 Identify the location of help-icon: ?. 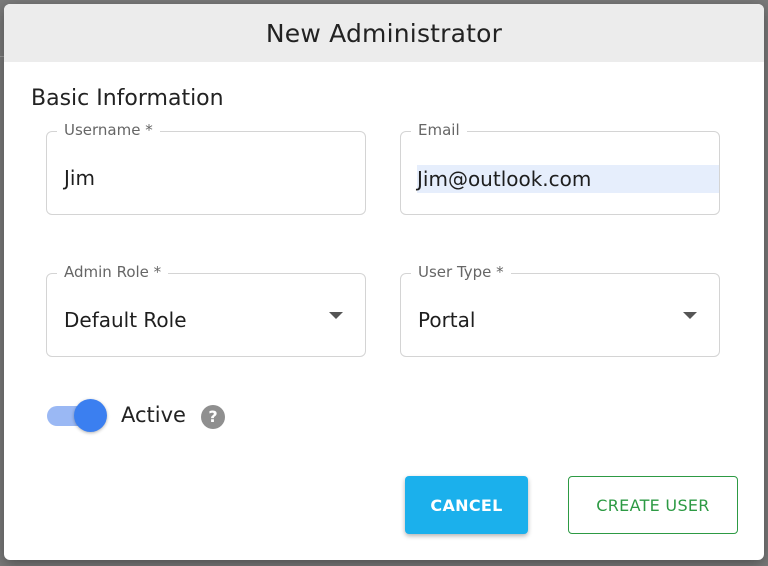
(213, 417).